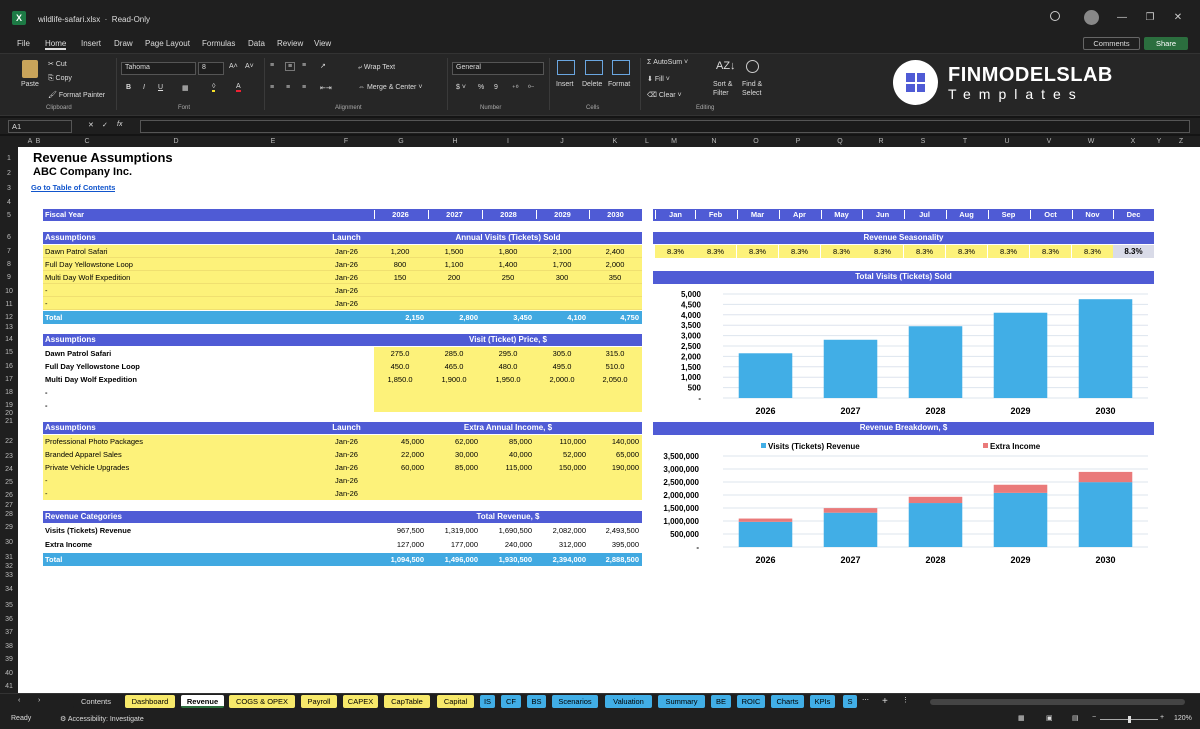 Image resolution: width=1200 pixels, height=729 pixels. Describe the element at coordinates (487, 701) in the screenshot. I see `tab-is: IS` at that location.